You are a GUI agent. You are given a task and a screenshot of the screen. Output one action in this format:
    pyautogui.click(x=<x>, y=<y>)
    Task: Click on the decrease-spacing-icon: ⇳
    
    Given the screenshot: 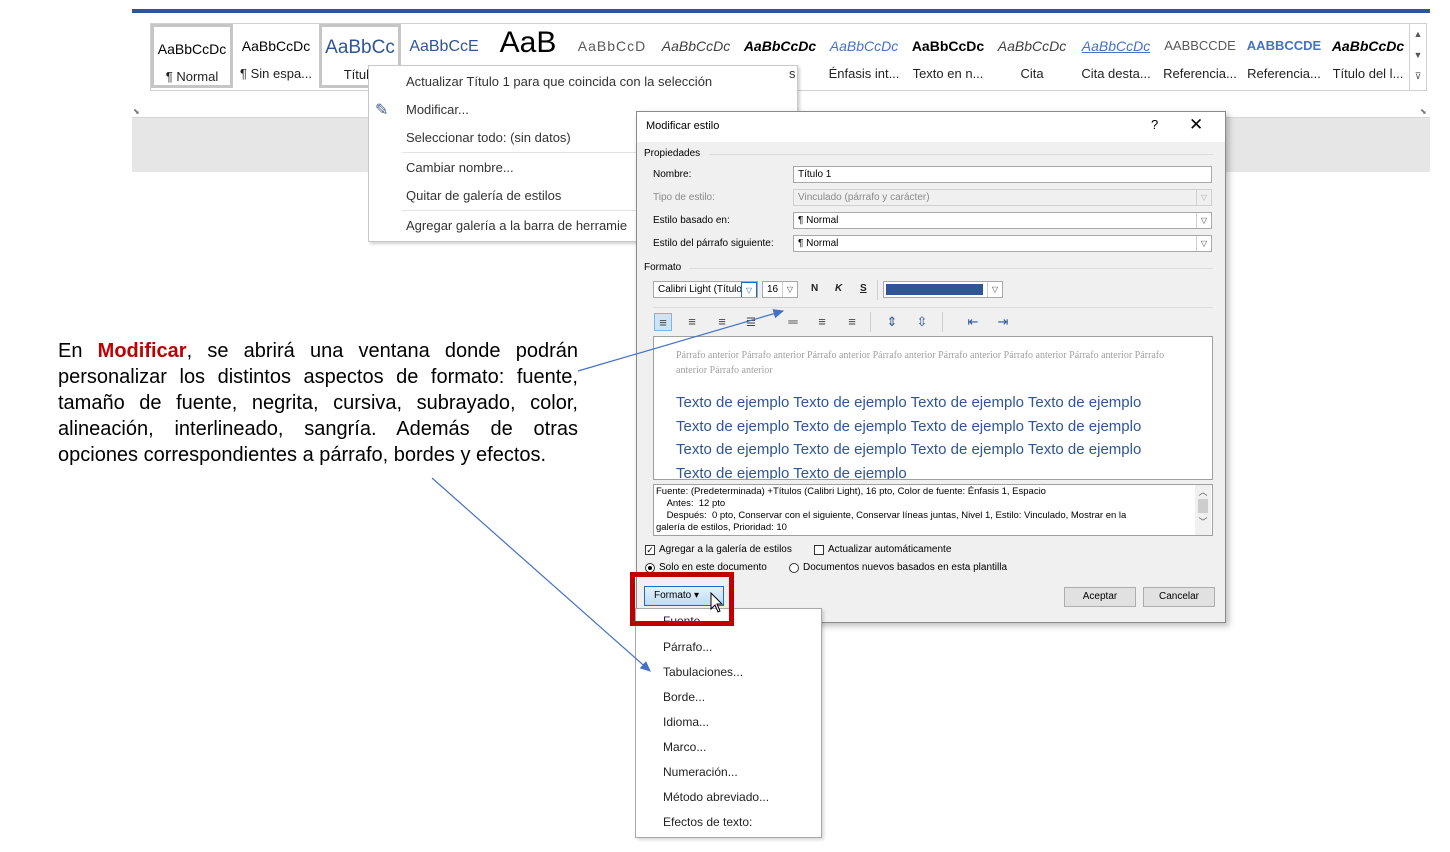 What is the action you would take?
    pyautogui.click(x=922, y=322)
    